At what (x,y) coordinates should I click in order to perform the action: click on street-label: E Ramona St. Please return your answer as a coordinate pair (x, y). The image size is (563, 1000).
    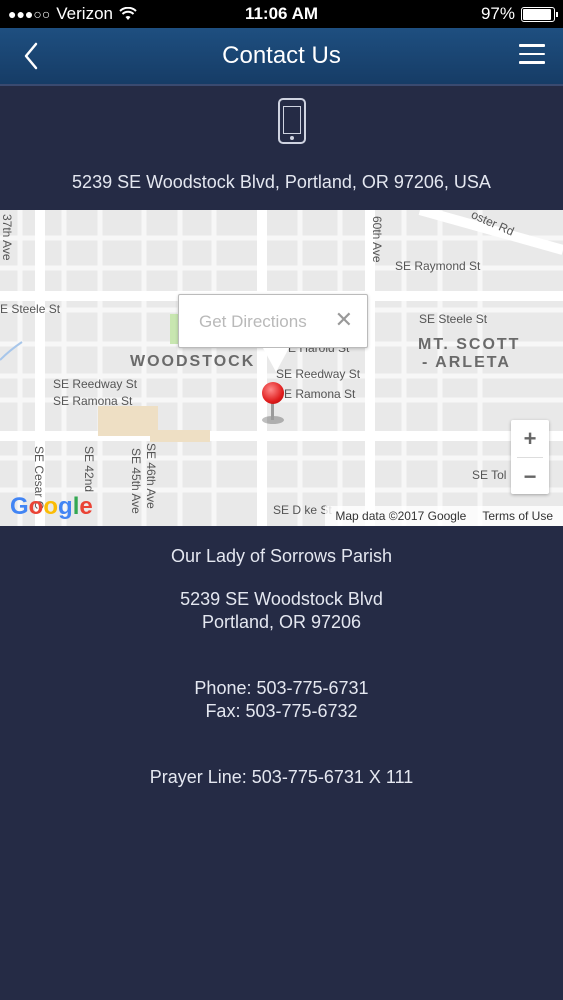
    Looking at the image, I should click on (320, 394).